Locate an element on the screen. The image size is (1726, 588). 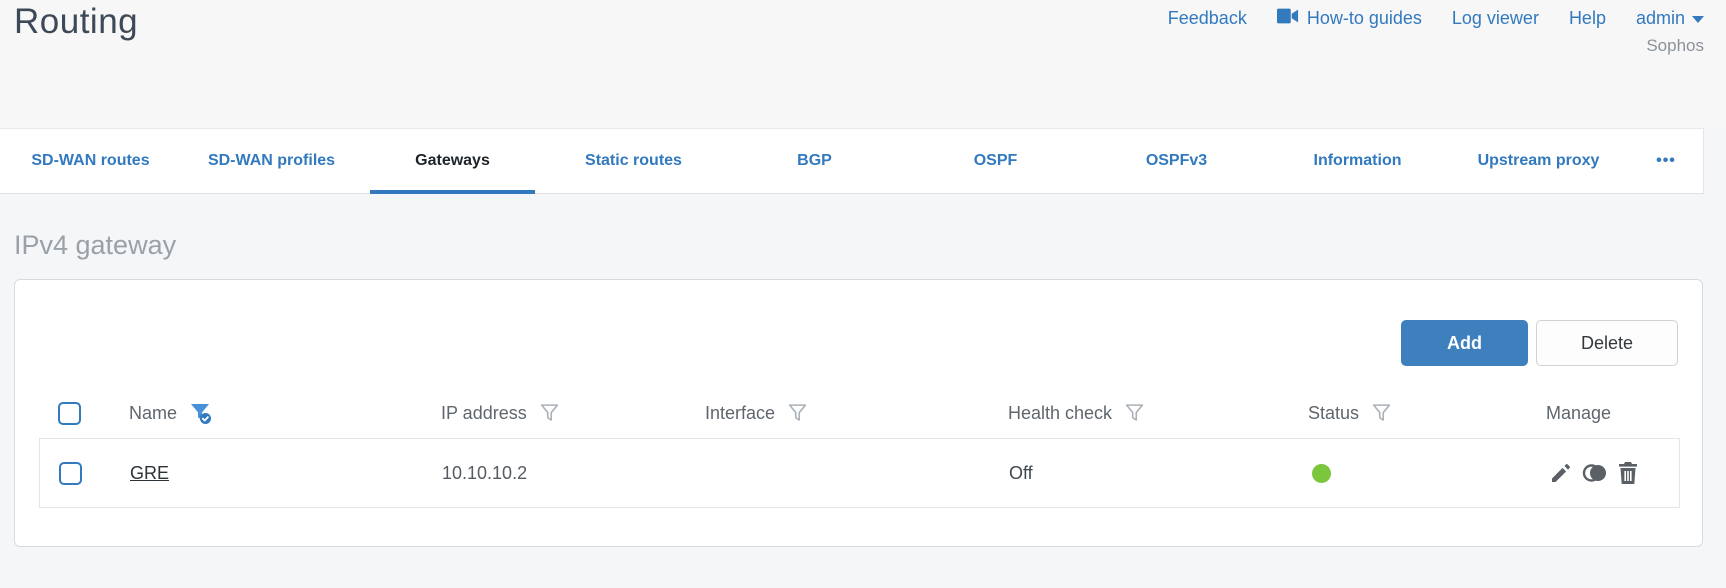
log-viewer-label: Log viewer is located at coordinates (1495, 18).